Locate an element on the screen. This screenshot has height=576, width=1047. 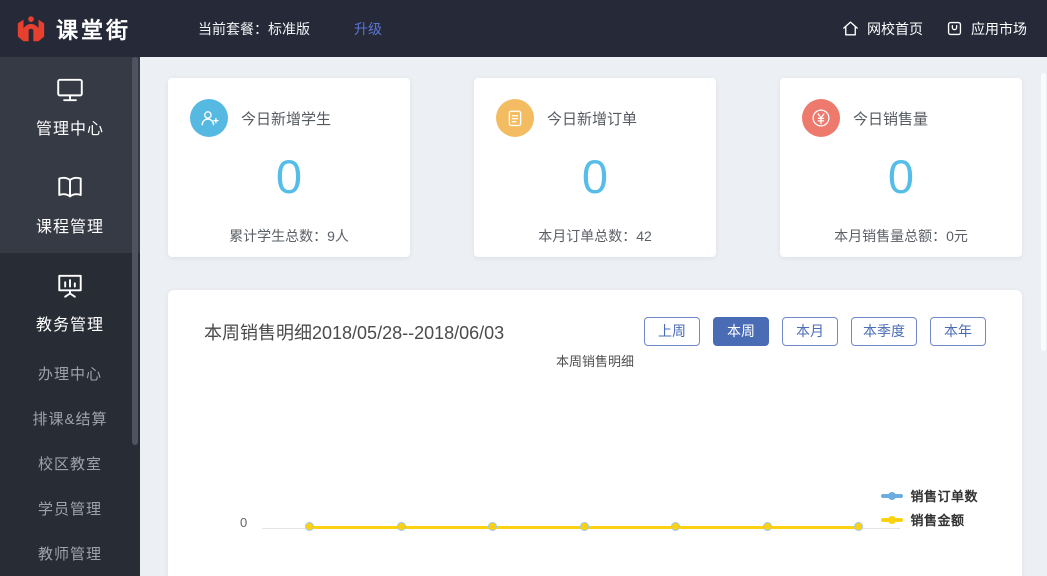
sidebar-scrollbar is located at coordinates (135, 251).